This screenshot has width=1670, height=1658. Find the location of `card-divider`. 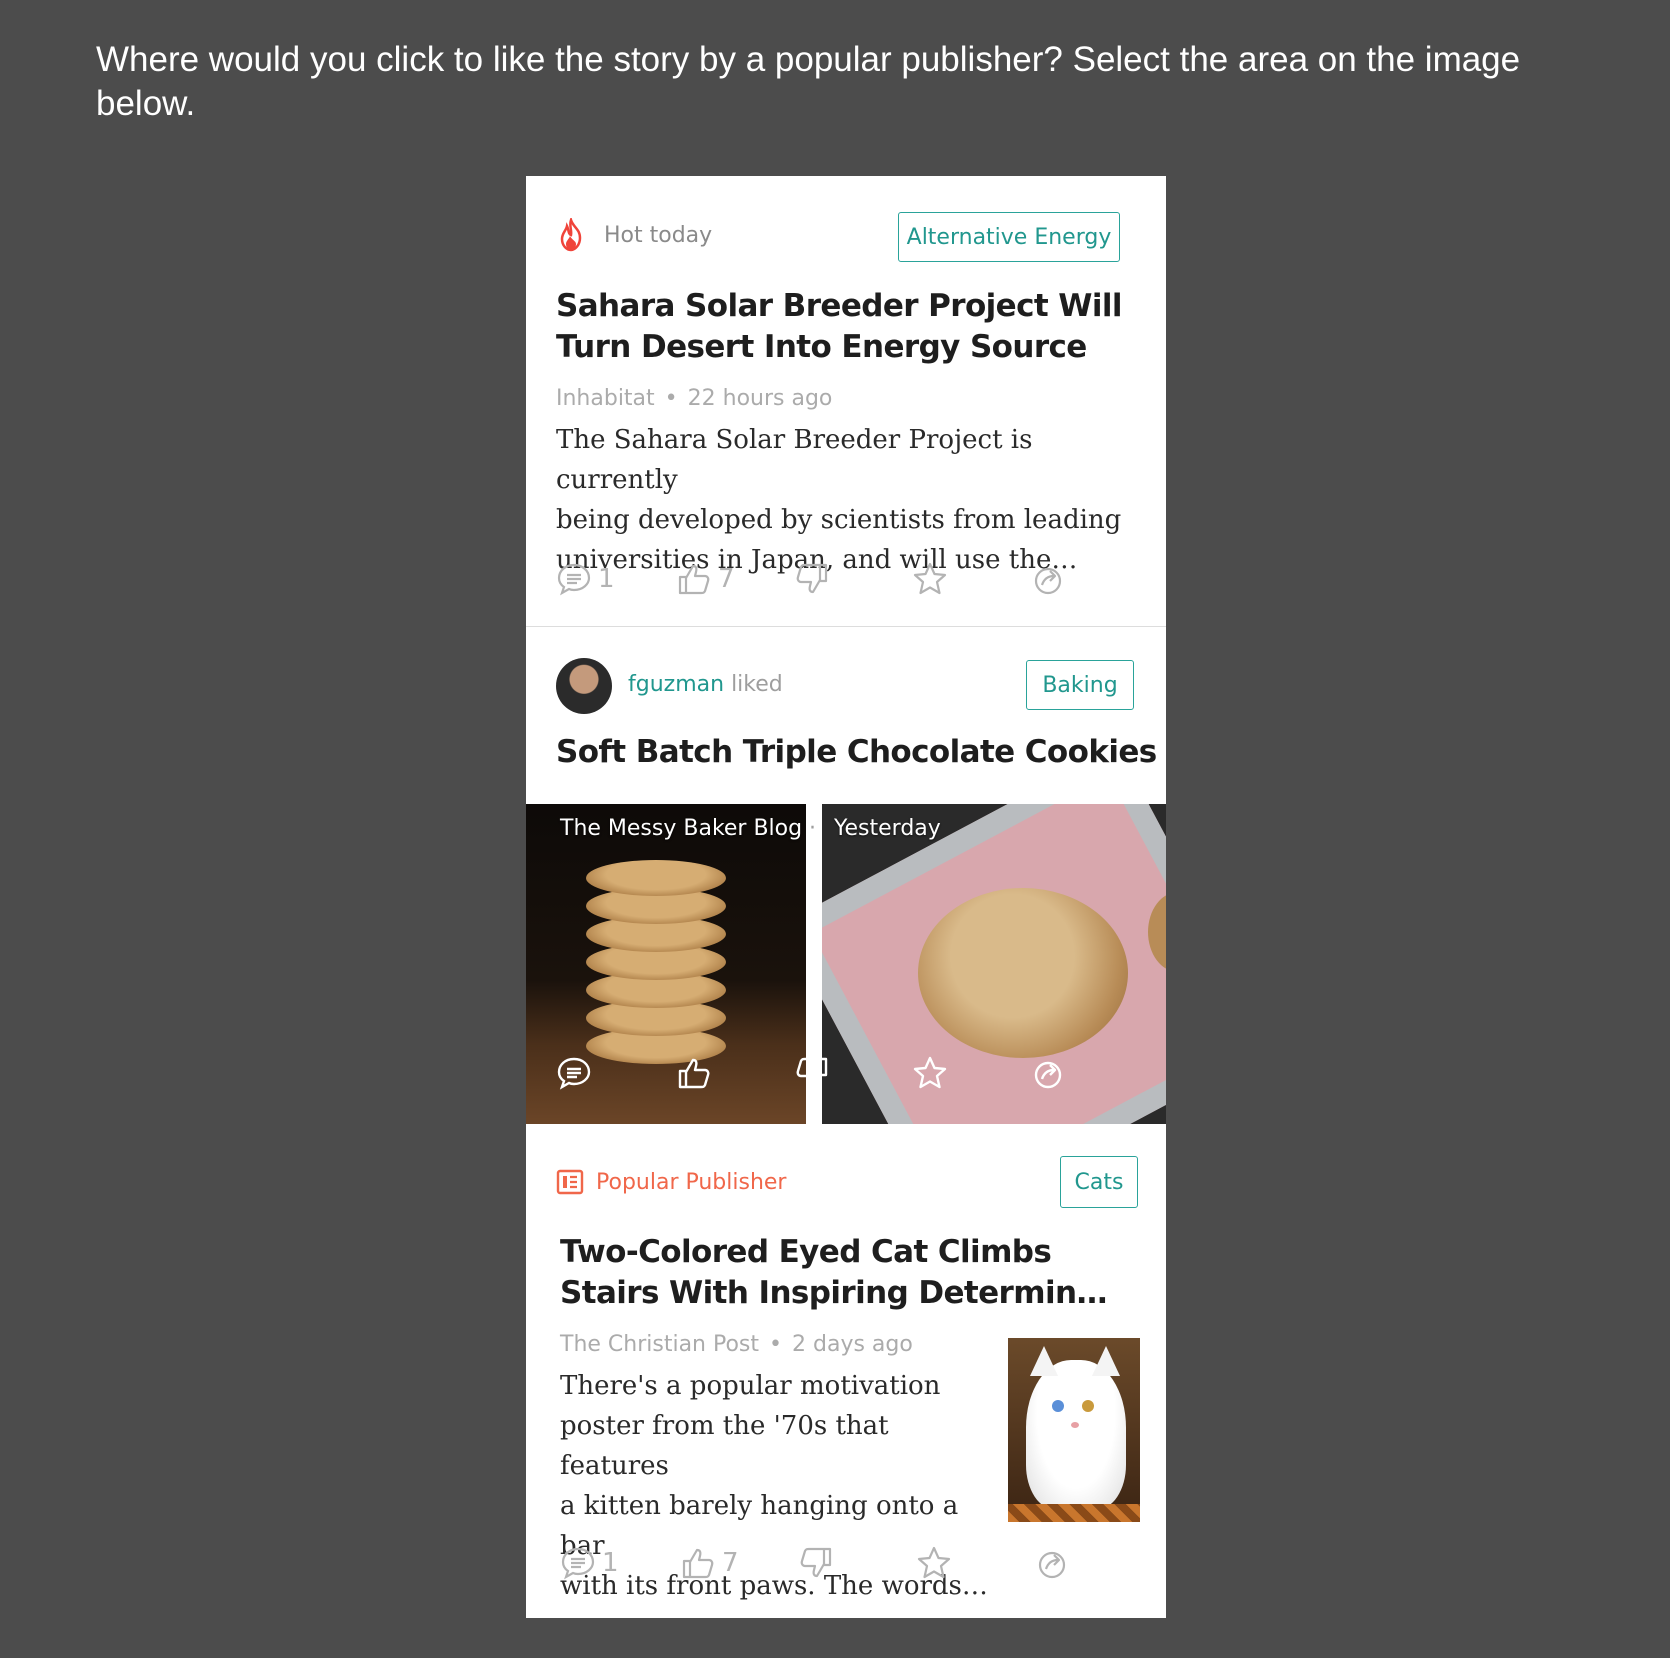

card-divider is located at coordinates (846, 626).